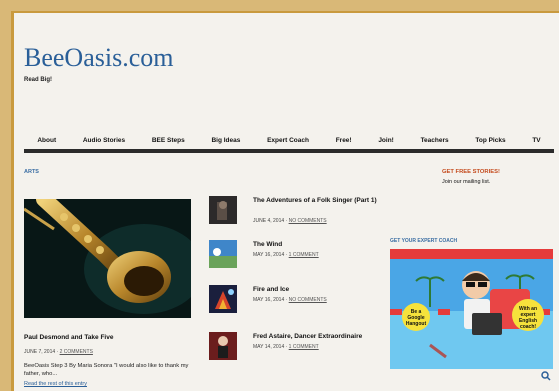 Image resolution: width=559 pixels, height=391 pixels. I want to click on featured-post-date: JUNE 7, 2014 ·, so click(41, 352).